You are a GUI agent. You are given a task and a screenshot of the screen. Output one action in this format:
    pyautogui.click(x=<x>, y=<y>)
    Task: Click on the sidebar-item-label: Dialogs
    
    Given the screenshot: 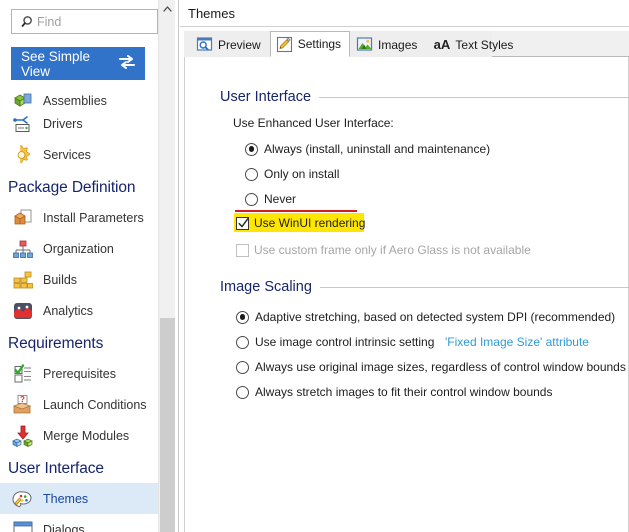 What is the action you would take?
    pyautogui.click(x=64, y=527)
    